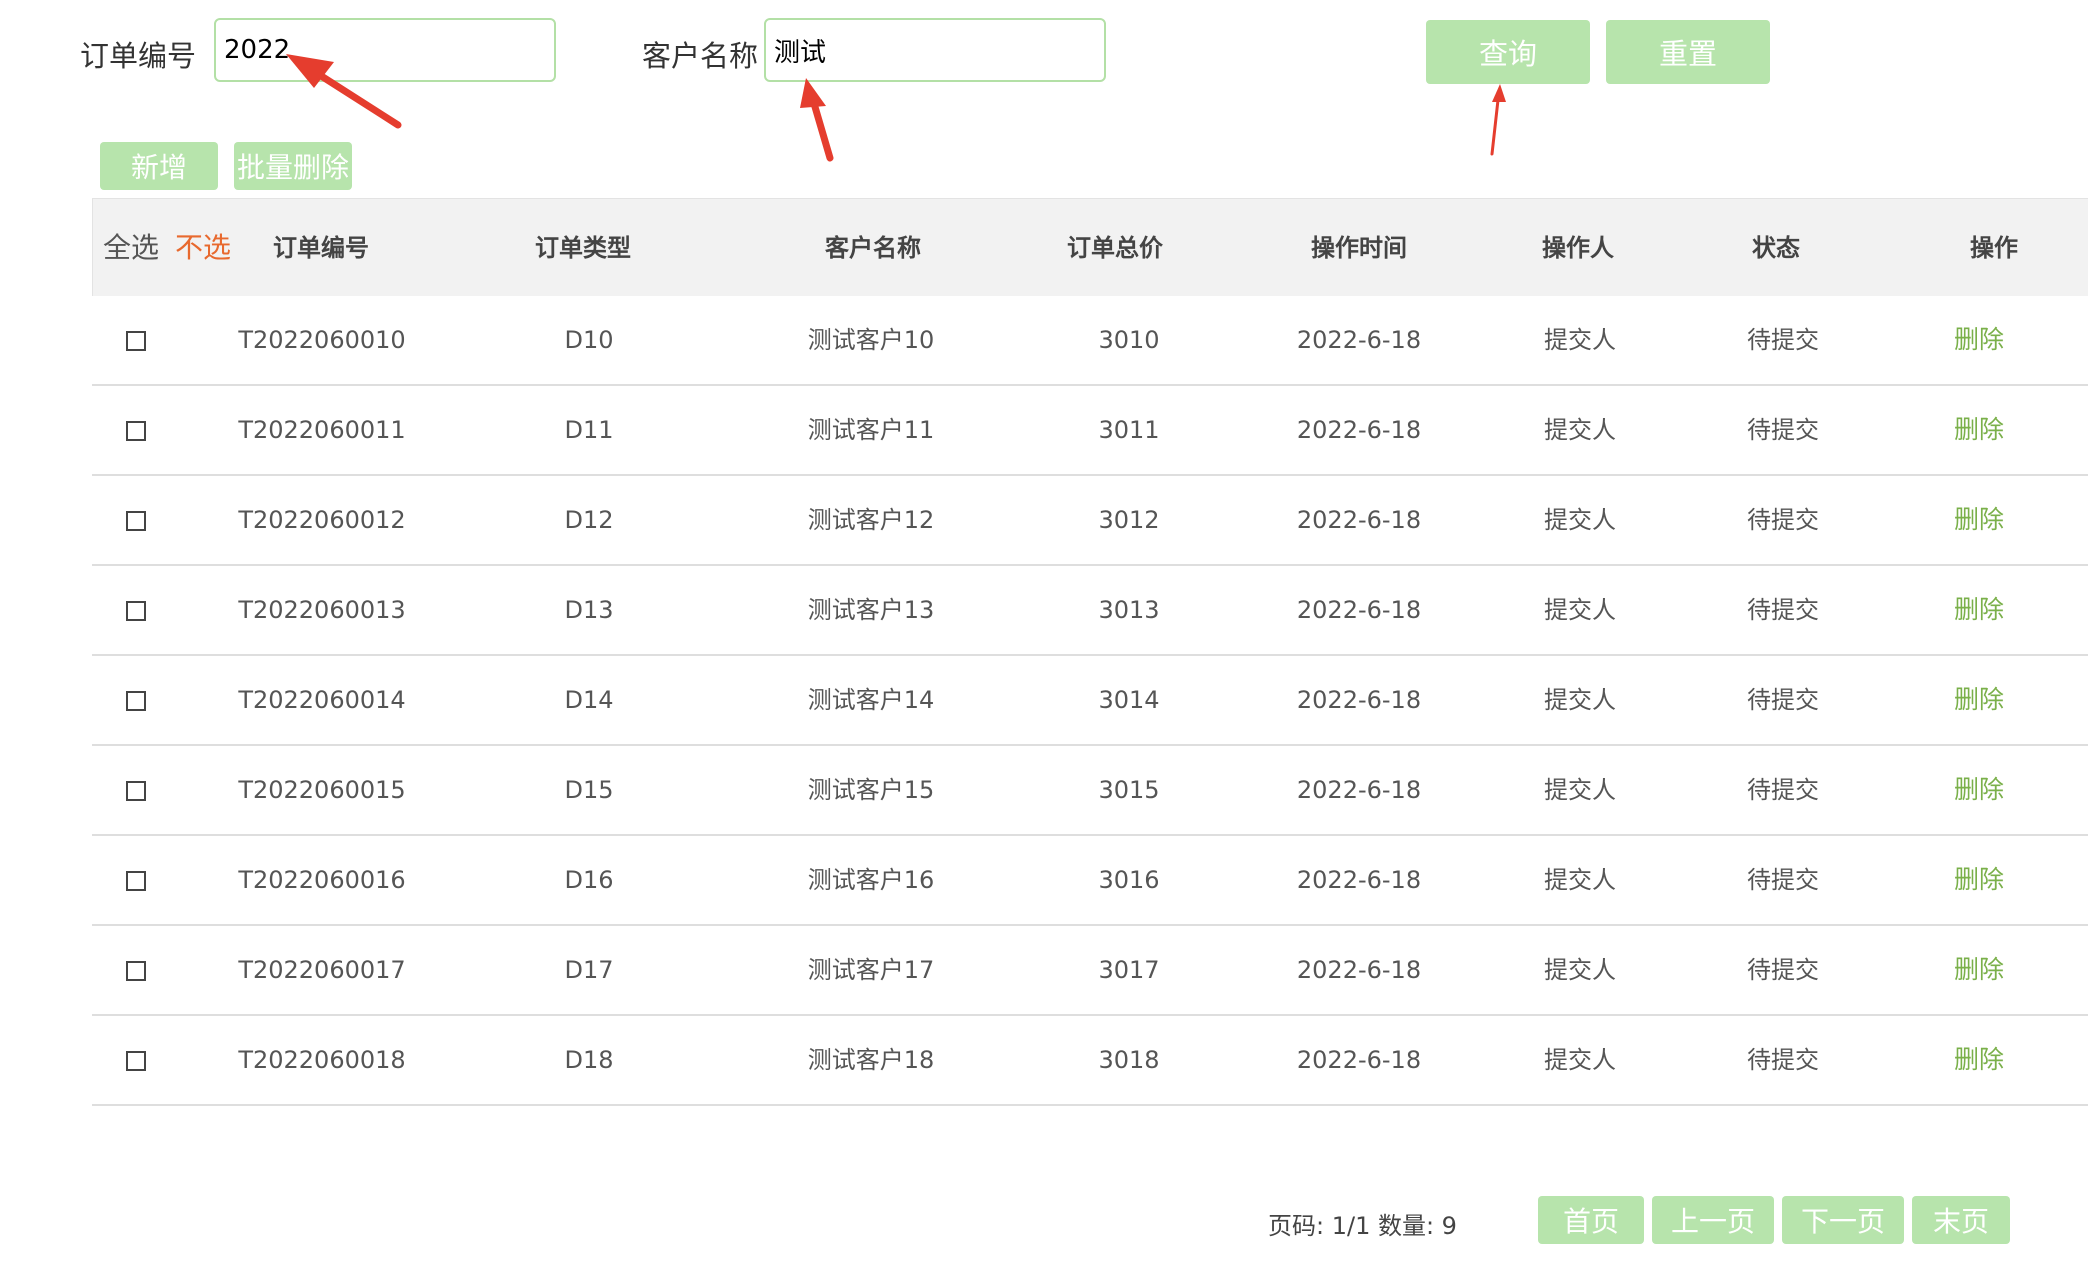 This screenshot has height=1262, width=2088. Describe the element at coordinates (385, 50) in the screenshot. I see `order-no-input` at that location.